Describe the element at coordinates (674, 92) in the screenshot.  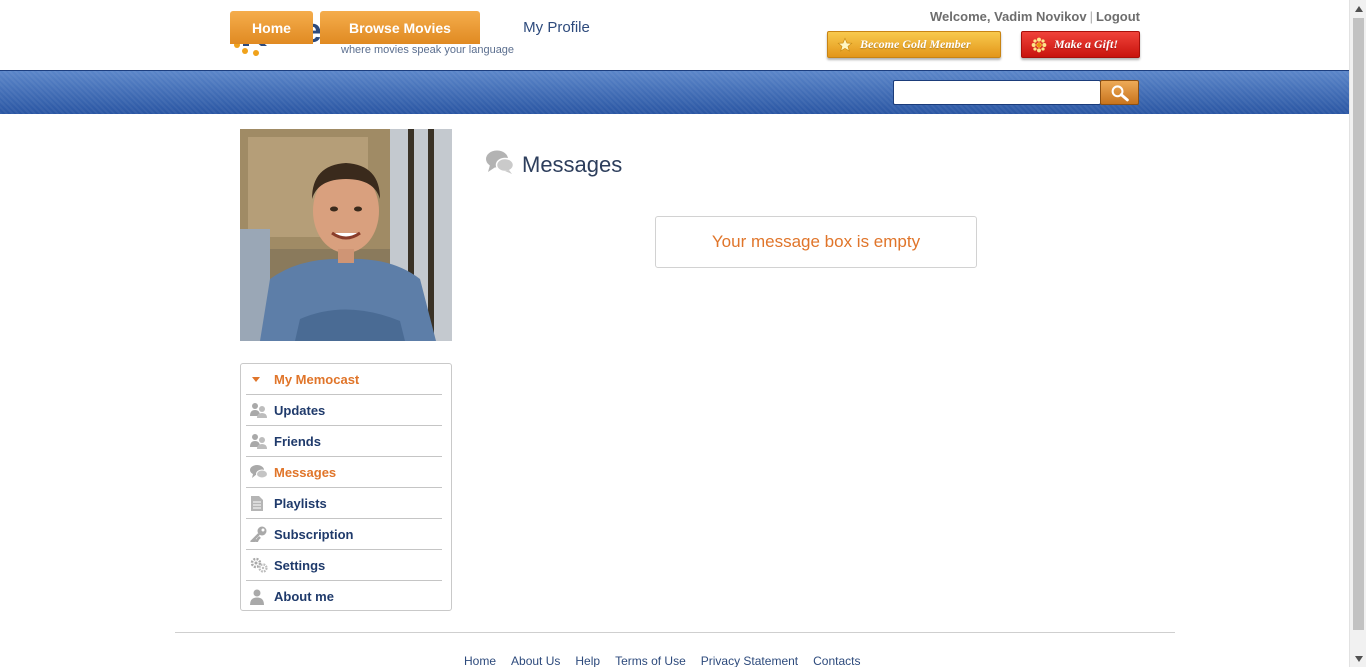
I see `main-nav-bar` at that location.